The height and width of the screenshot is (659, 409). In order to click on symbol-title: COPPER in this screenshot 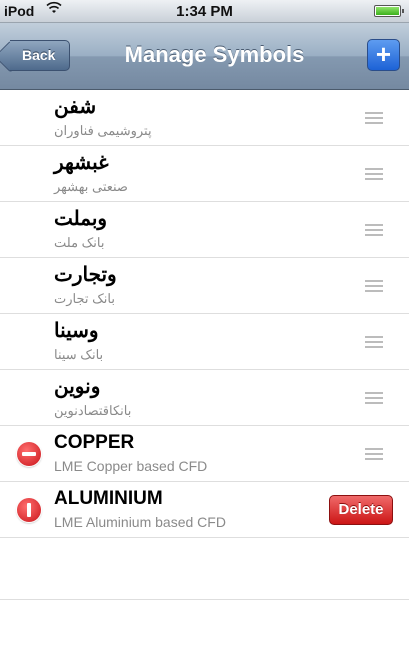, I will do `click(94, 442)`.